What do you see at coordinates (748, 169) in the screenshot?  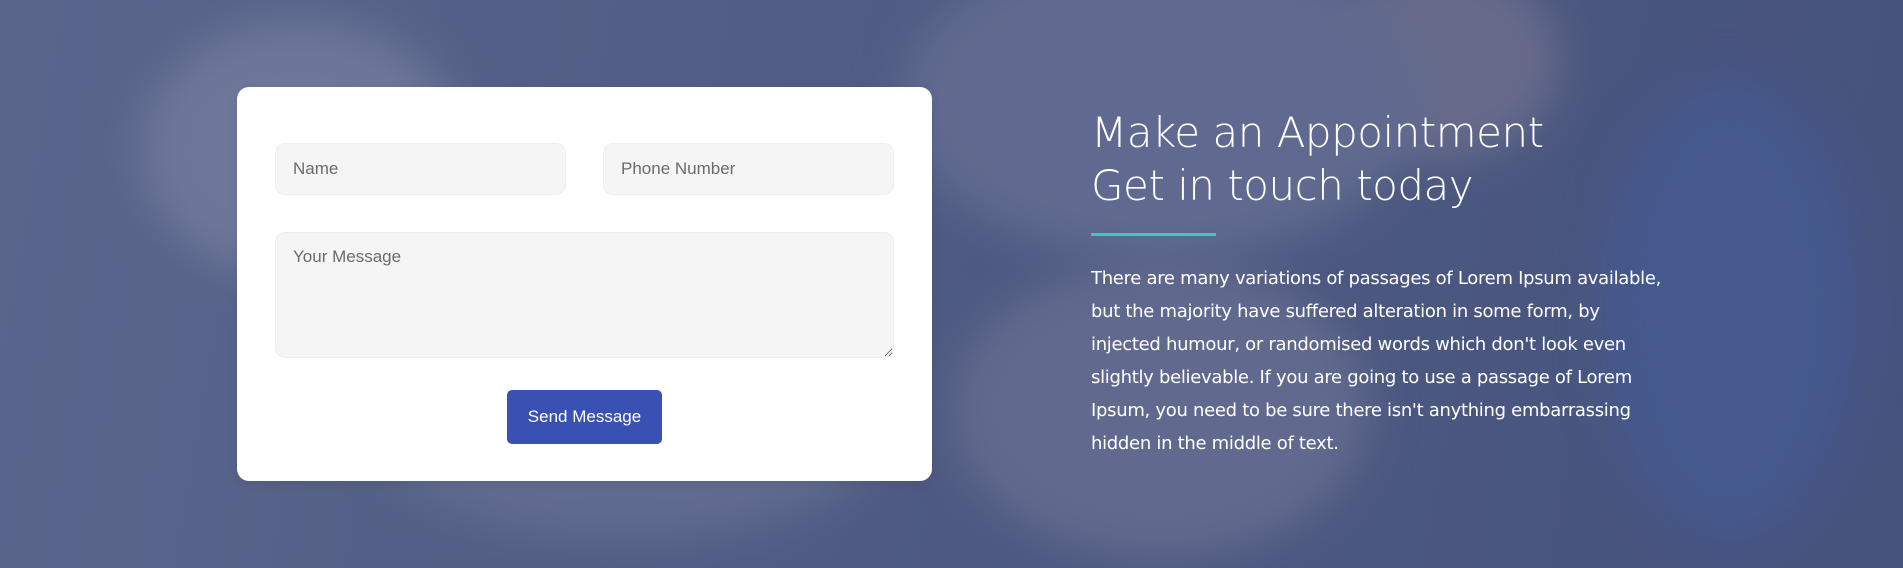 I see `phone-number-input` at bounding box center [748, 169].